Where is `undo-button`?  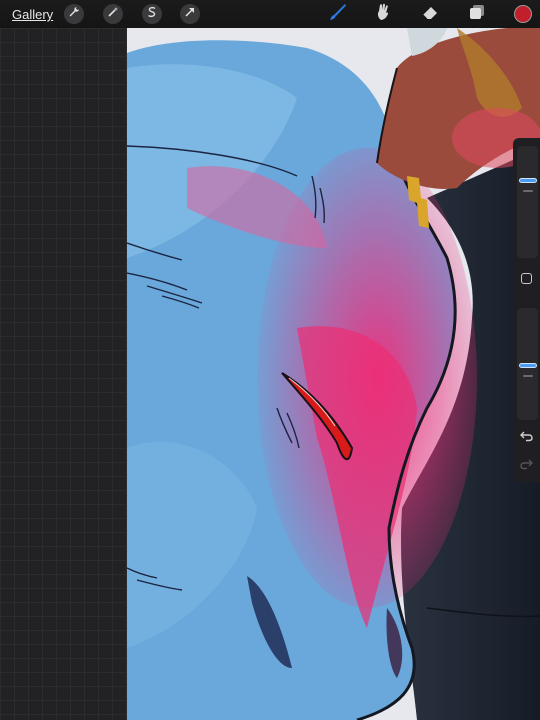 undo-button is located at coordinates (526, 435).